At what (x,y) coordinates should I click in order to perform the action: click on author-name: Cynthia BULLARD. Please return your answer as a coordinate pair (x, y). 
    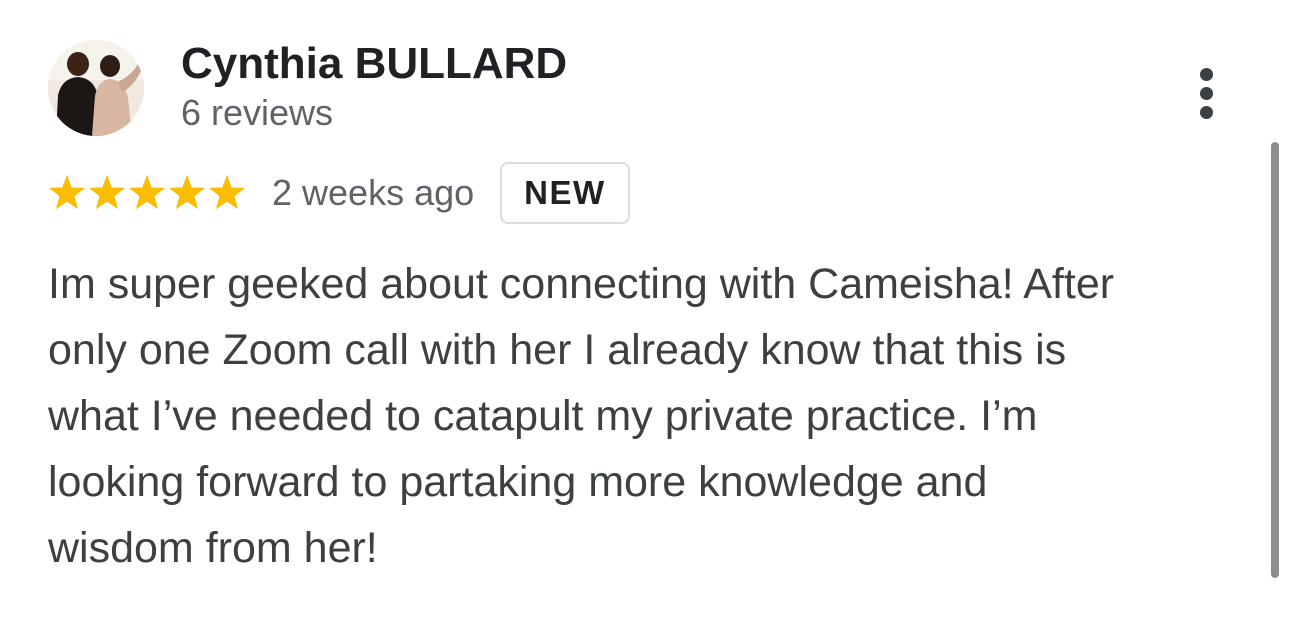
    Looking at the image, I should click on (374, 64).